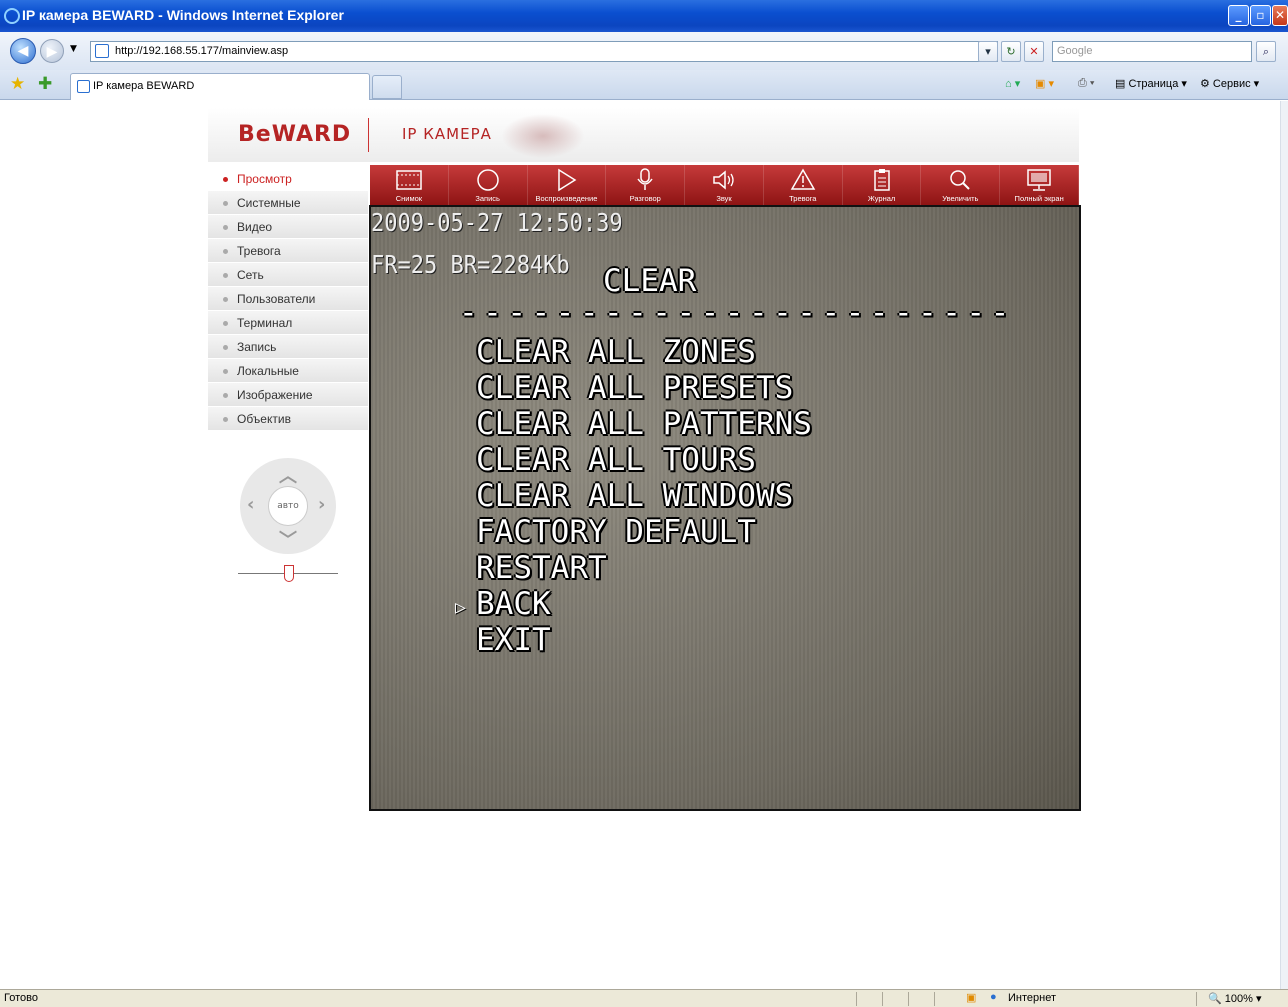 Image resolution: width=1288 pixels, height=1007 pixels. I want to click on osd-menu-item: CLEAR ALL WINDOWS, so click(635, 496).